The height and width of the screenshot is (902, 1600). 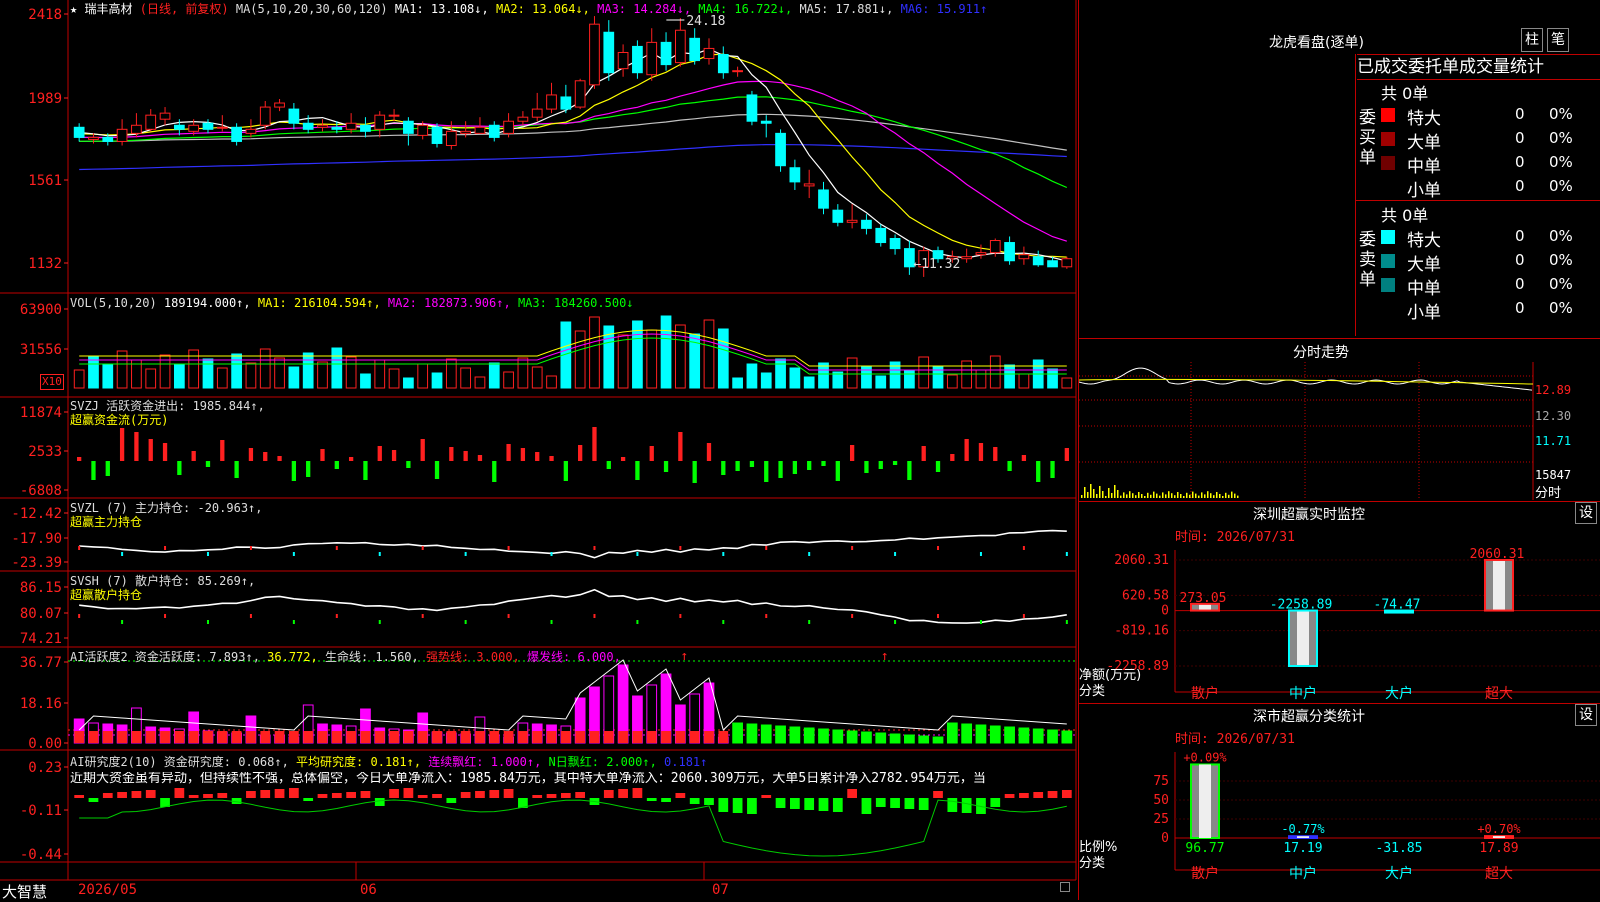 I want to click on tick-mode-button: 笔, so click(x=1558, y=40).